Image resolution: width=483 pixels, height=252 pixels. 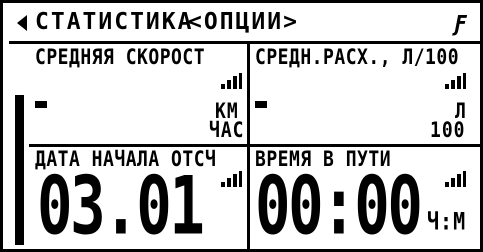 I want to click on left-arrow-icon, so click(x=22, y=23).